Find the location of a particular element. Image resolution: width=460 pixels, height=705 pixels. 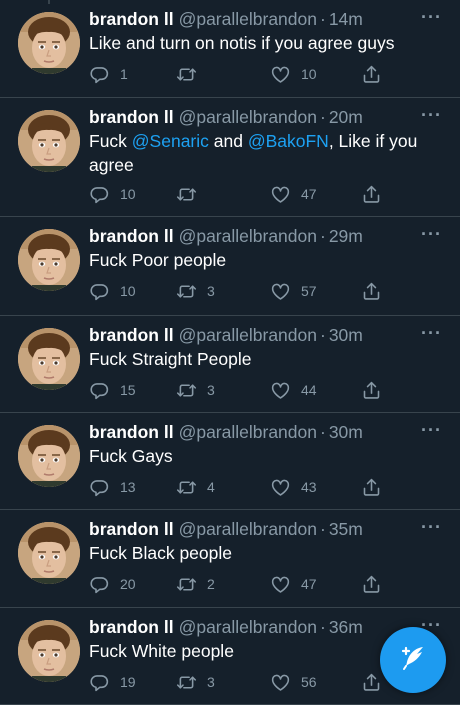

reply-button: 15 is located at coordinates (112, 390).